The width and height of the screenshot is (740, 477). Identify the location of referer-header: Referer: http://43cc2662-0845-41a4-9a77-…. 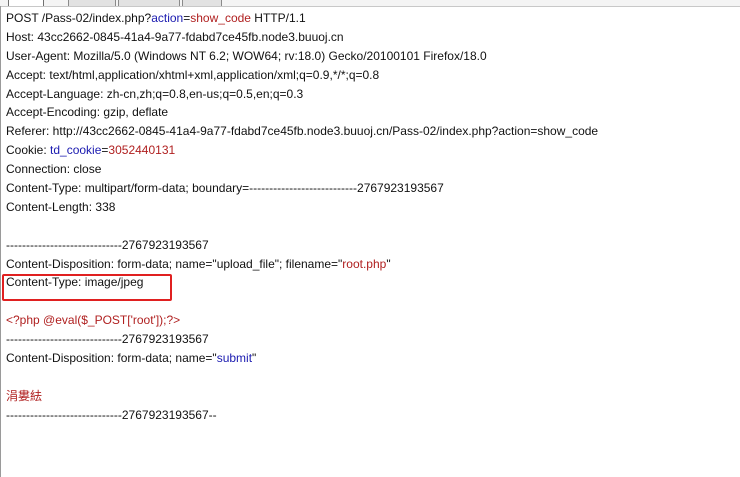
(302, 131).